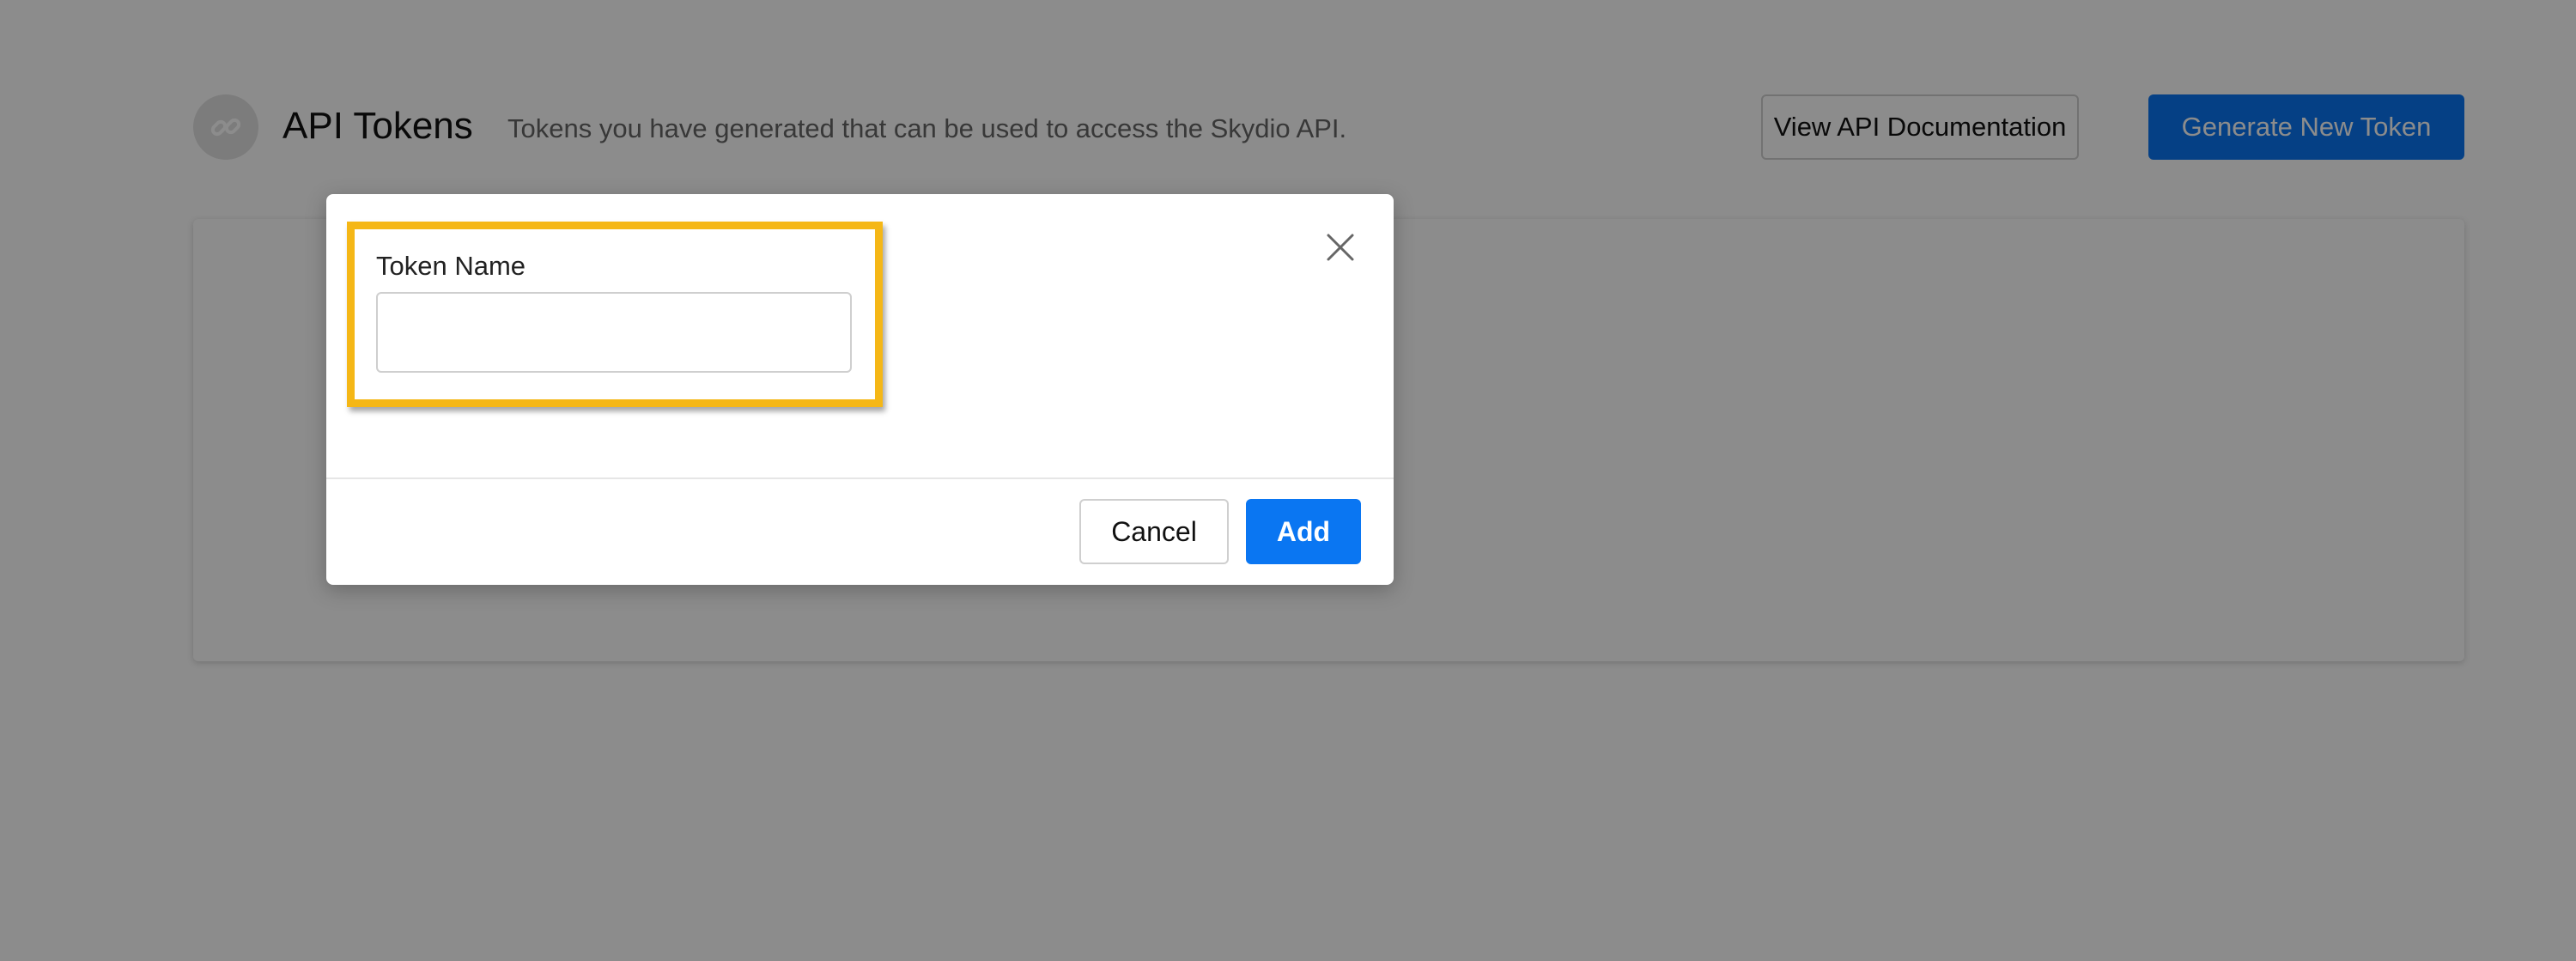 This screenshot has height=961, width=2576. What do you see at coordinates (1341, 248) in the screenshot?
I see `close-icon` at bounding box center [1341, 248].